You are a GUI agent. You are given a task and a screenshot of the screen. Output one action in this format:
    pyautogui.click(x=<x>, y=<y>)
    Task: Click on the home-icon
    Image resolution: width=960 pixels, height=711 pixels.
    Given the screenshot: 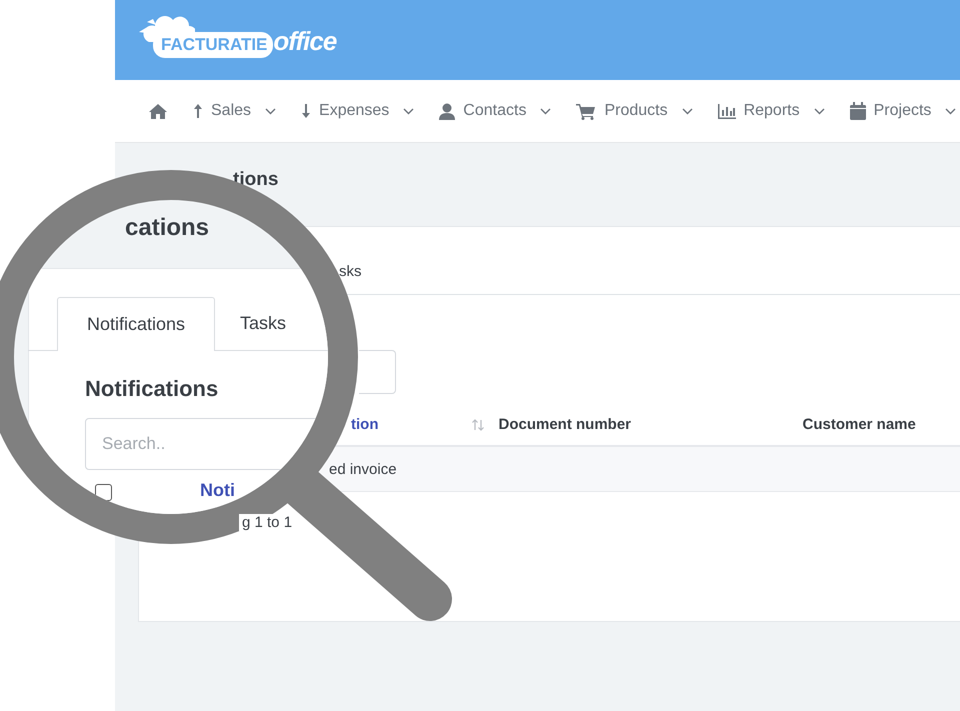 What is the action you would take?
    pyautogui.click(x=158, y=111)
    